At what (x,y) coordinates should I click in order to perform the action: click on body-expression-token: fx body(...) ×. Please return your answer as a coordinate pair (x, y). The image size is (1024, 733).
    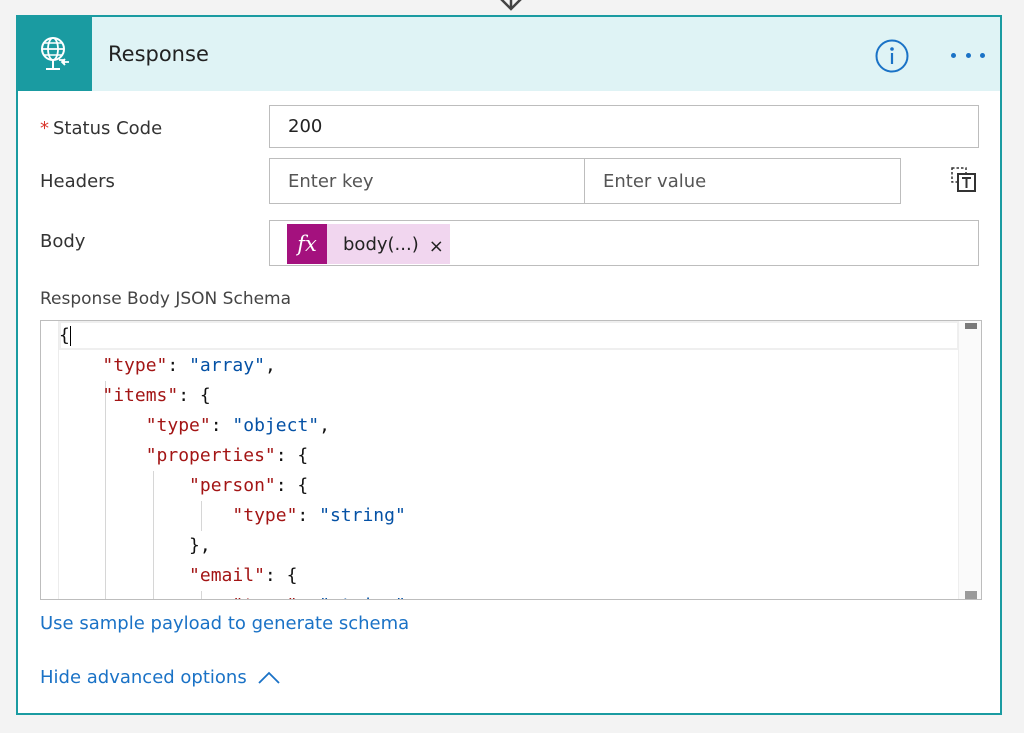
    Looking at the image, I should click on (368, 244).